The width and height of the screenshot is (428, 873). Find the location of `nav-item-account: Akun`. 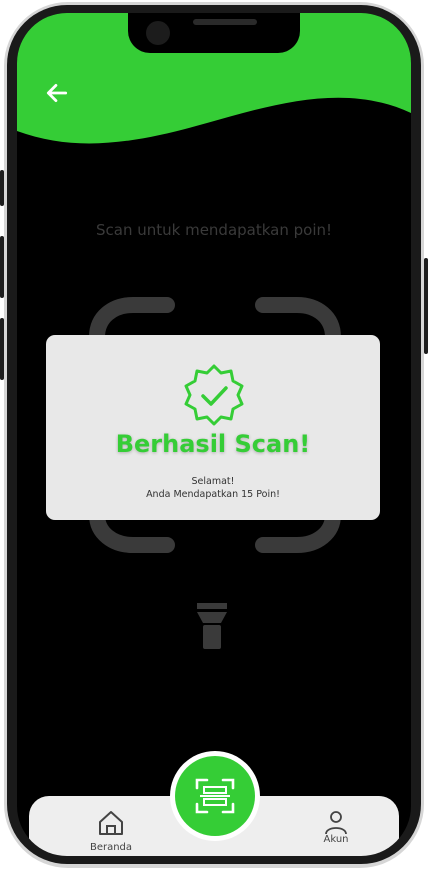

nav-item-account: Akun is located at coordinates (336, 826).